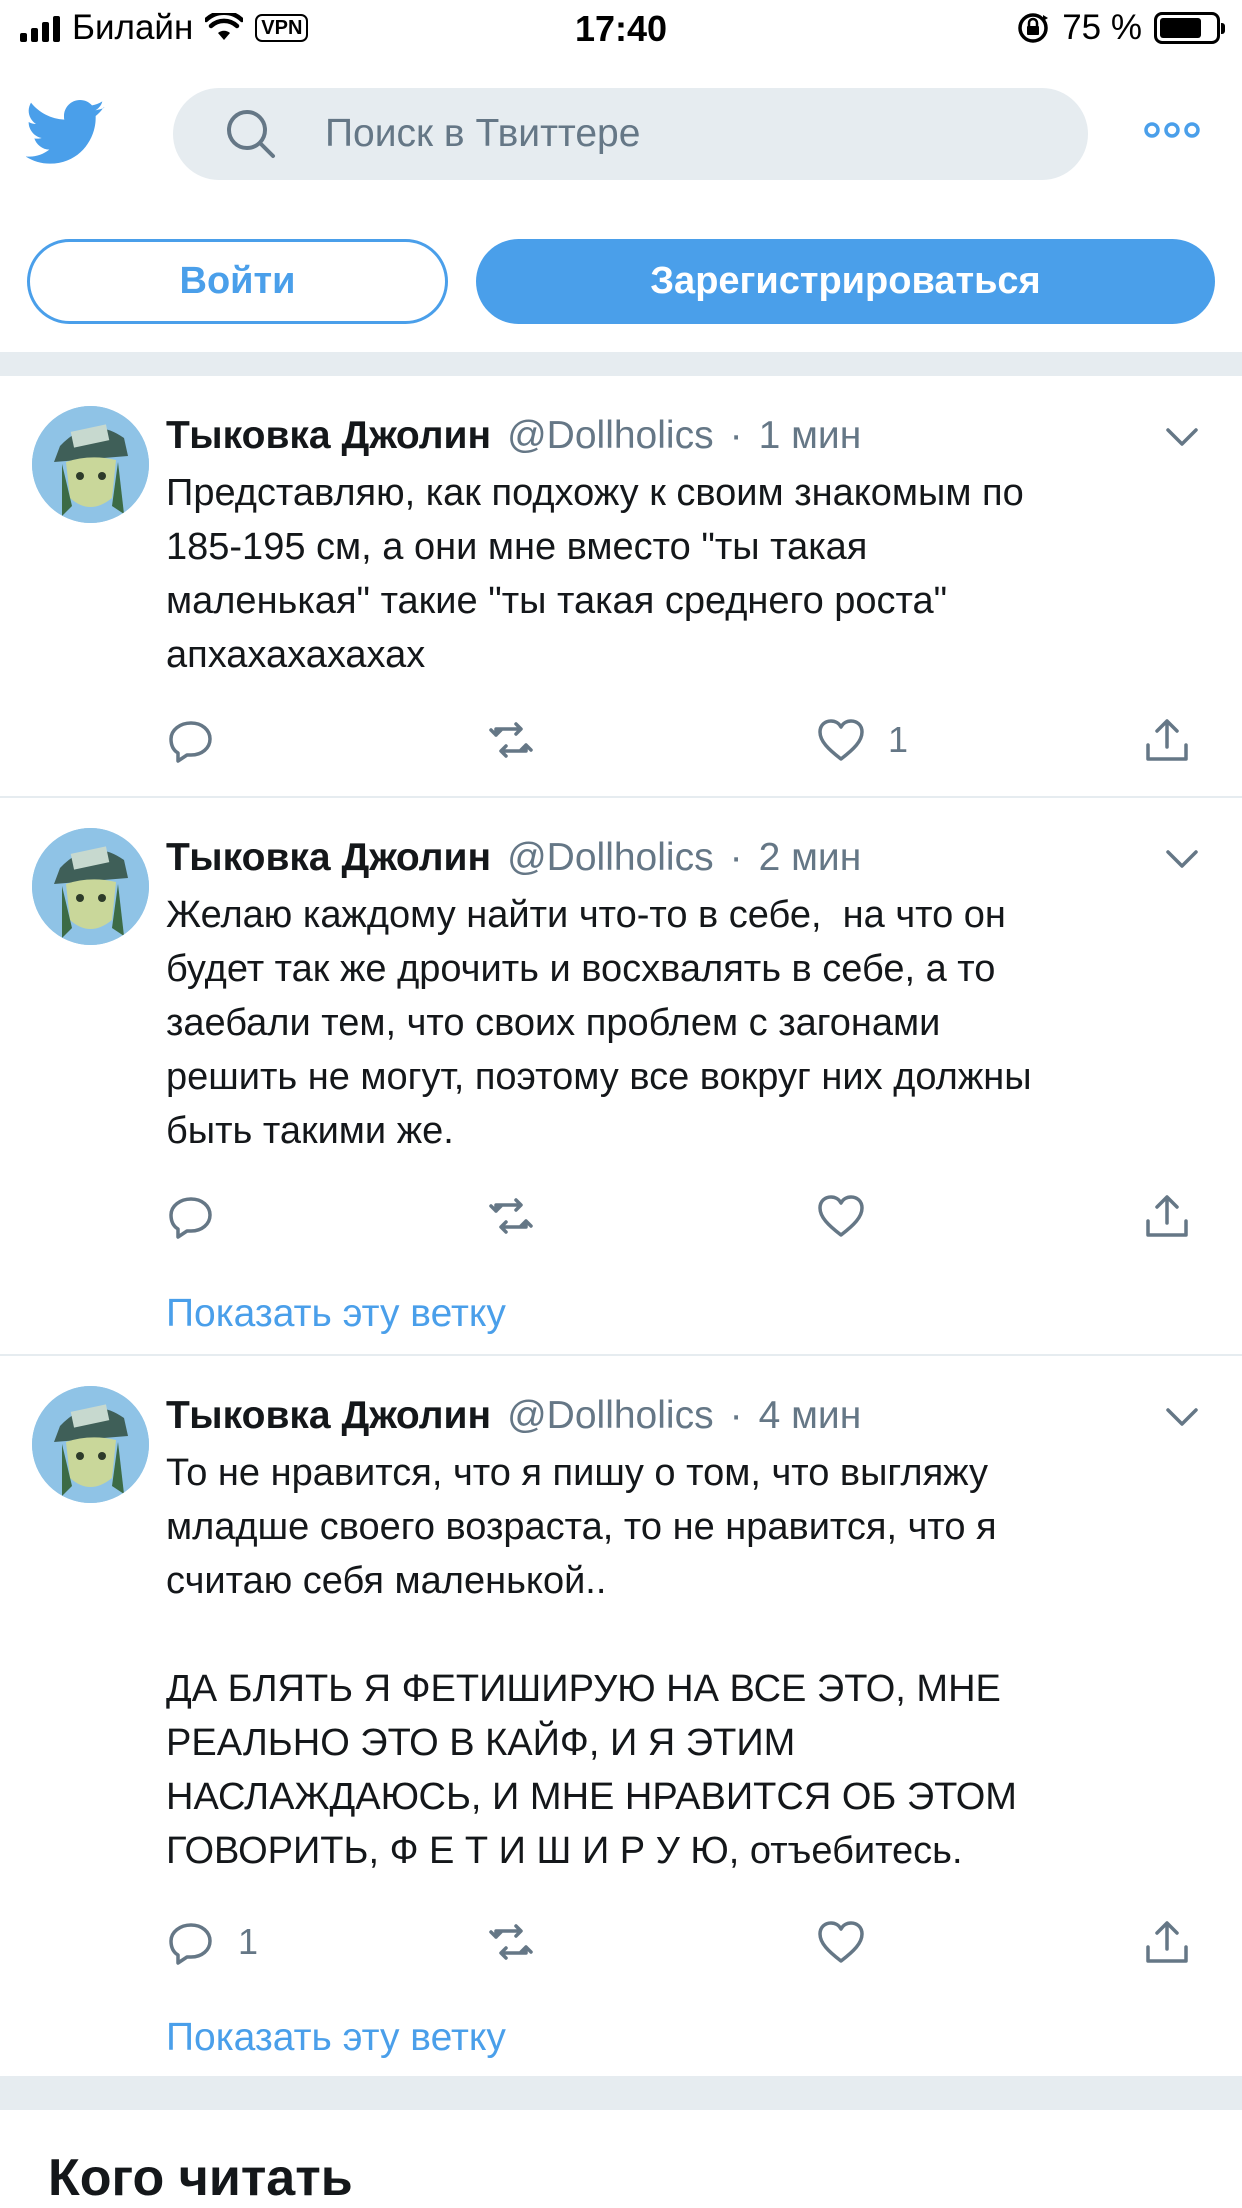  I want to click on tweet-actions, so click(686, 1216).